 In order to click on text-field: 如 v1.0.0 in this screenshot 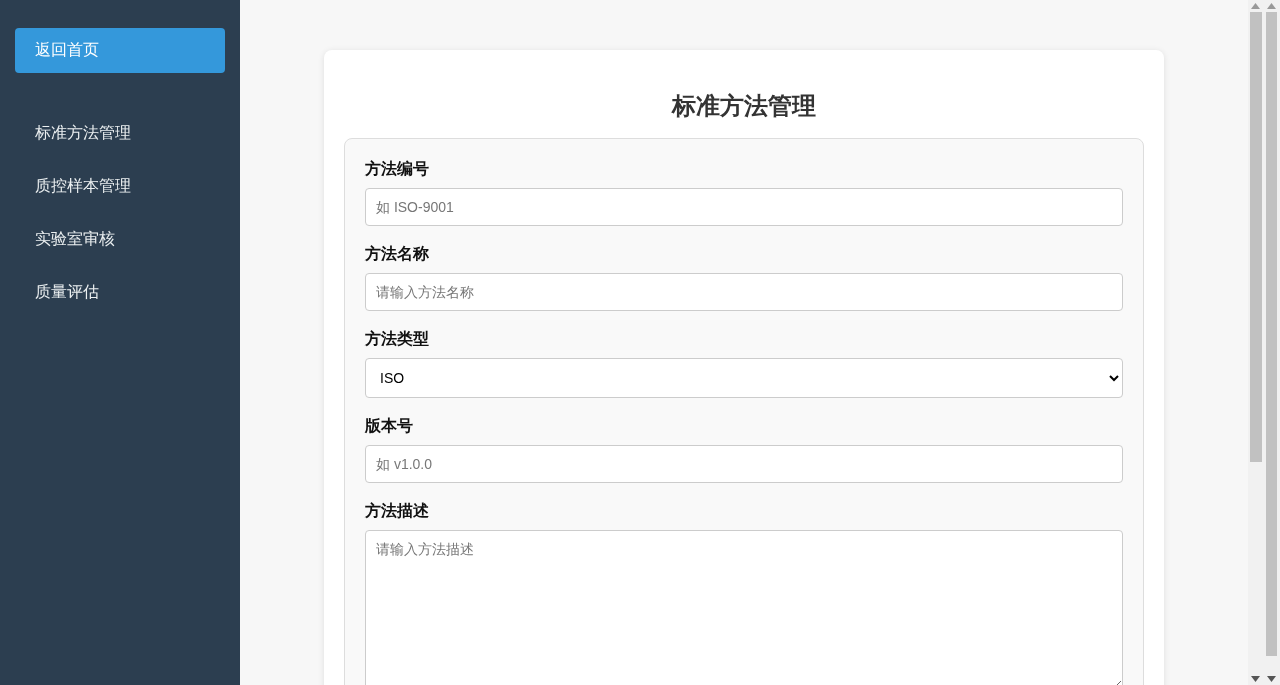, I will do `click(744, 464)`.